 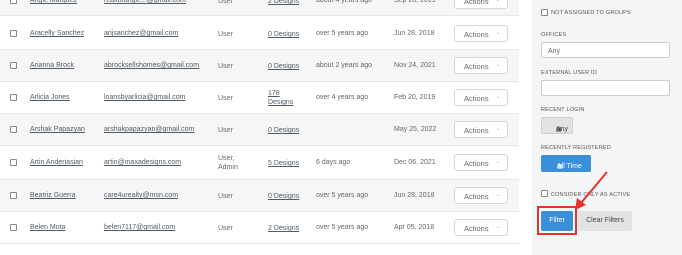 What do you see at coordinates (50, 97) in the screenshot?
I see `user-name-link: Arlicia Jones` at bounding box center [50, 97].